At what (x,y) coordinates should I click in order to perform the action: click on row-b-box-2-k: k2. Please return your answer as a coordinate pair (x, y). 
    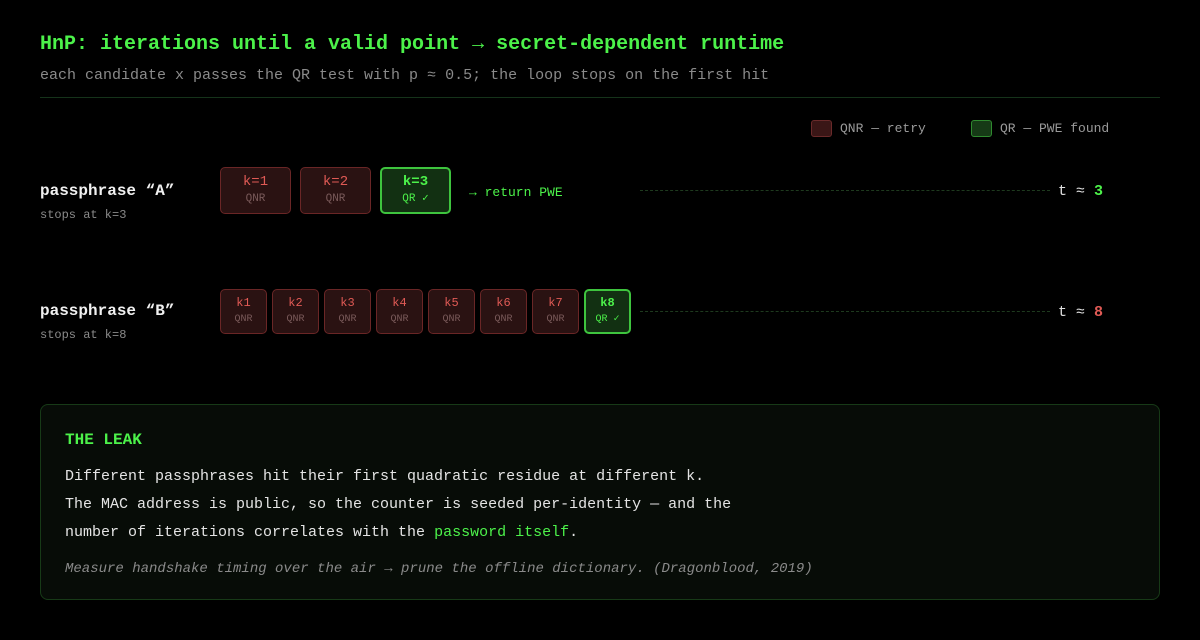
    Looking at the image, I should click on (295, 302).